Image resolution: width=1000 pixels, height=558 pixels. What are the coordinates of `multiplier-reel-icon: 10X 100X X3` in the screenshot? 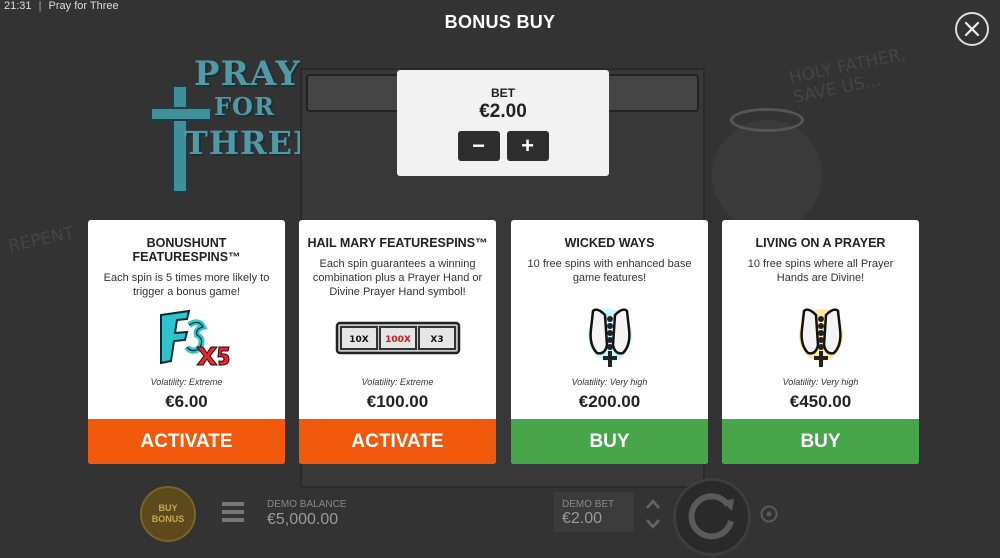 It's located at (397, 338).